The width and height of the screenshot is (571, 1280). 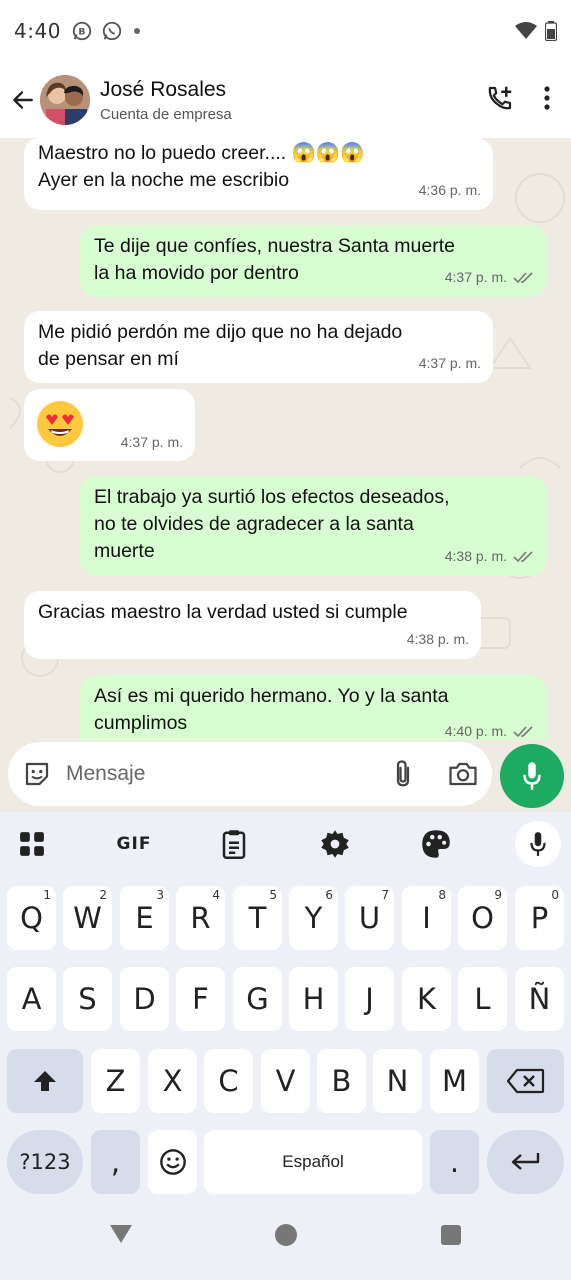 What do you see at coordinates (539, 999) in the screenshot?
I see `key-n-tilde: Ñ` at bounding box center [539, 999].